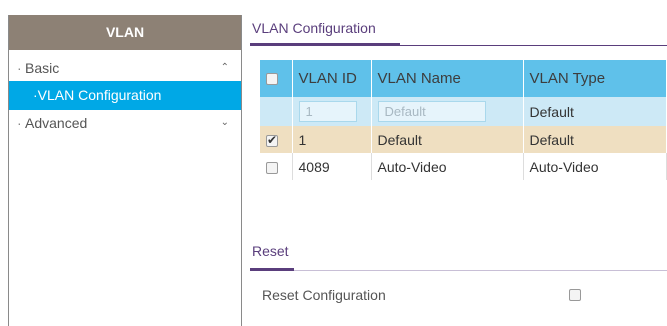  Describe the element at coordinates (272, 79) in the screenshot. I see `select-all-checkbox` at that location.